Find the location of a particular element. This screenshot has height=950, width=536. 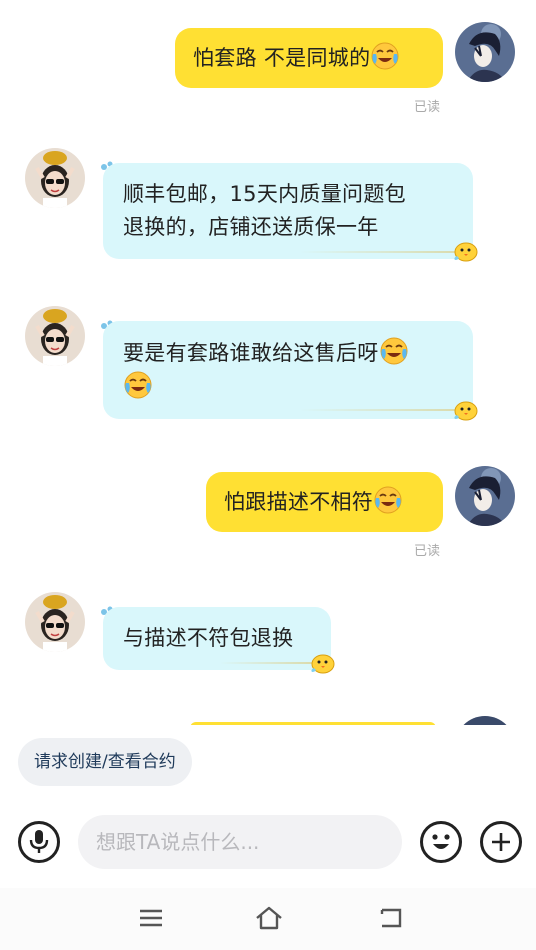

message-bubble-received: 要是有套路谁敢给这售后呀 is located at coordinates (288, 370).